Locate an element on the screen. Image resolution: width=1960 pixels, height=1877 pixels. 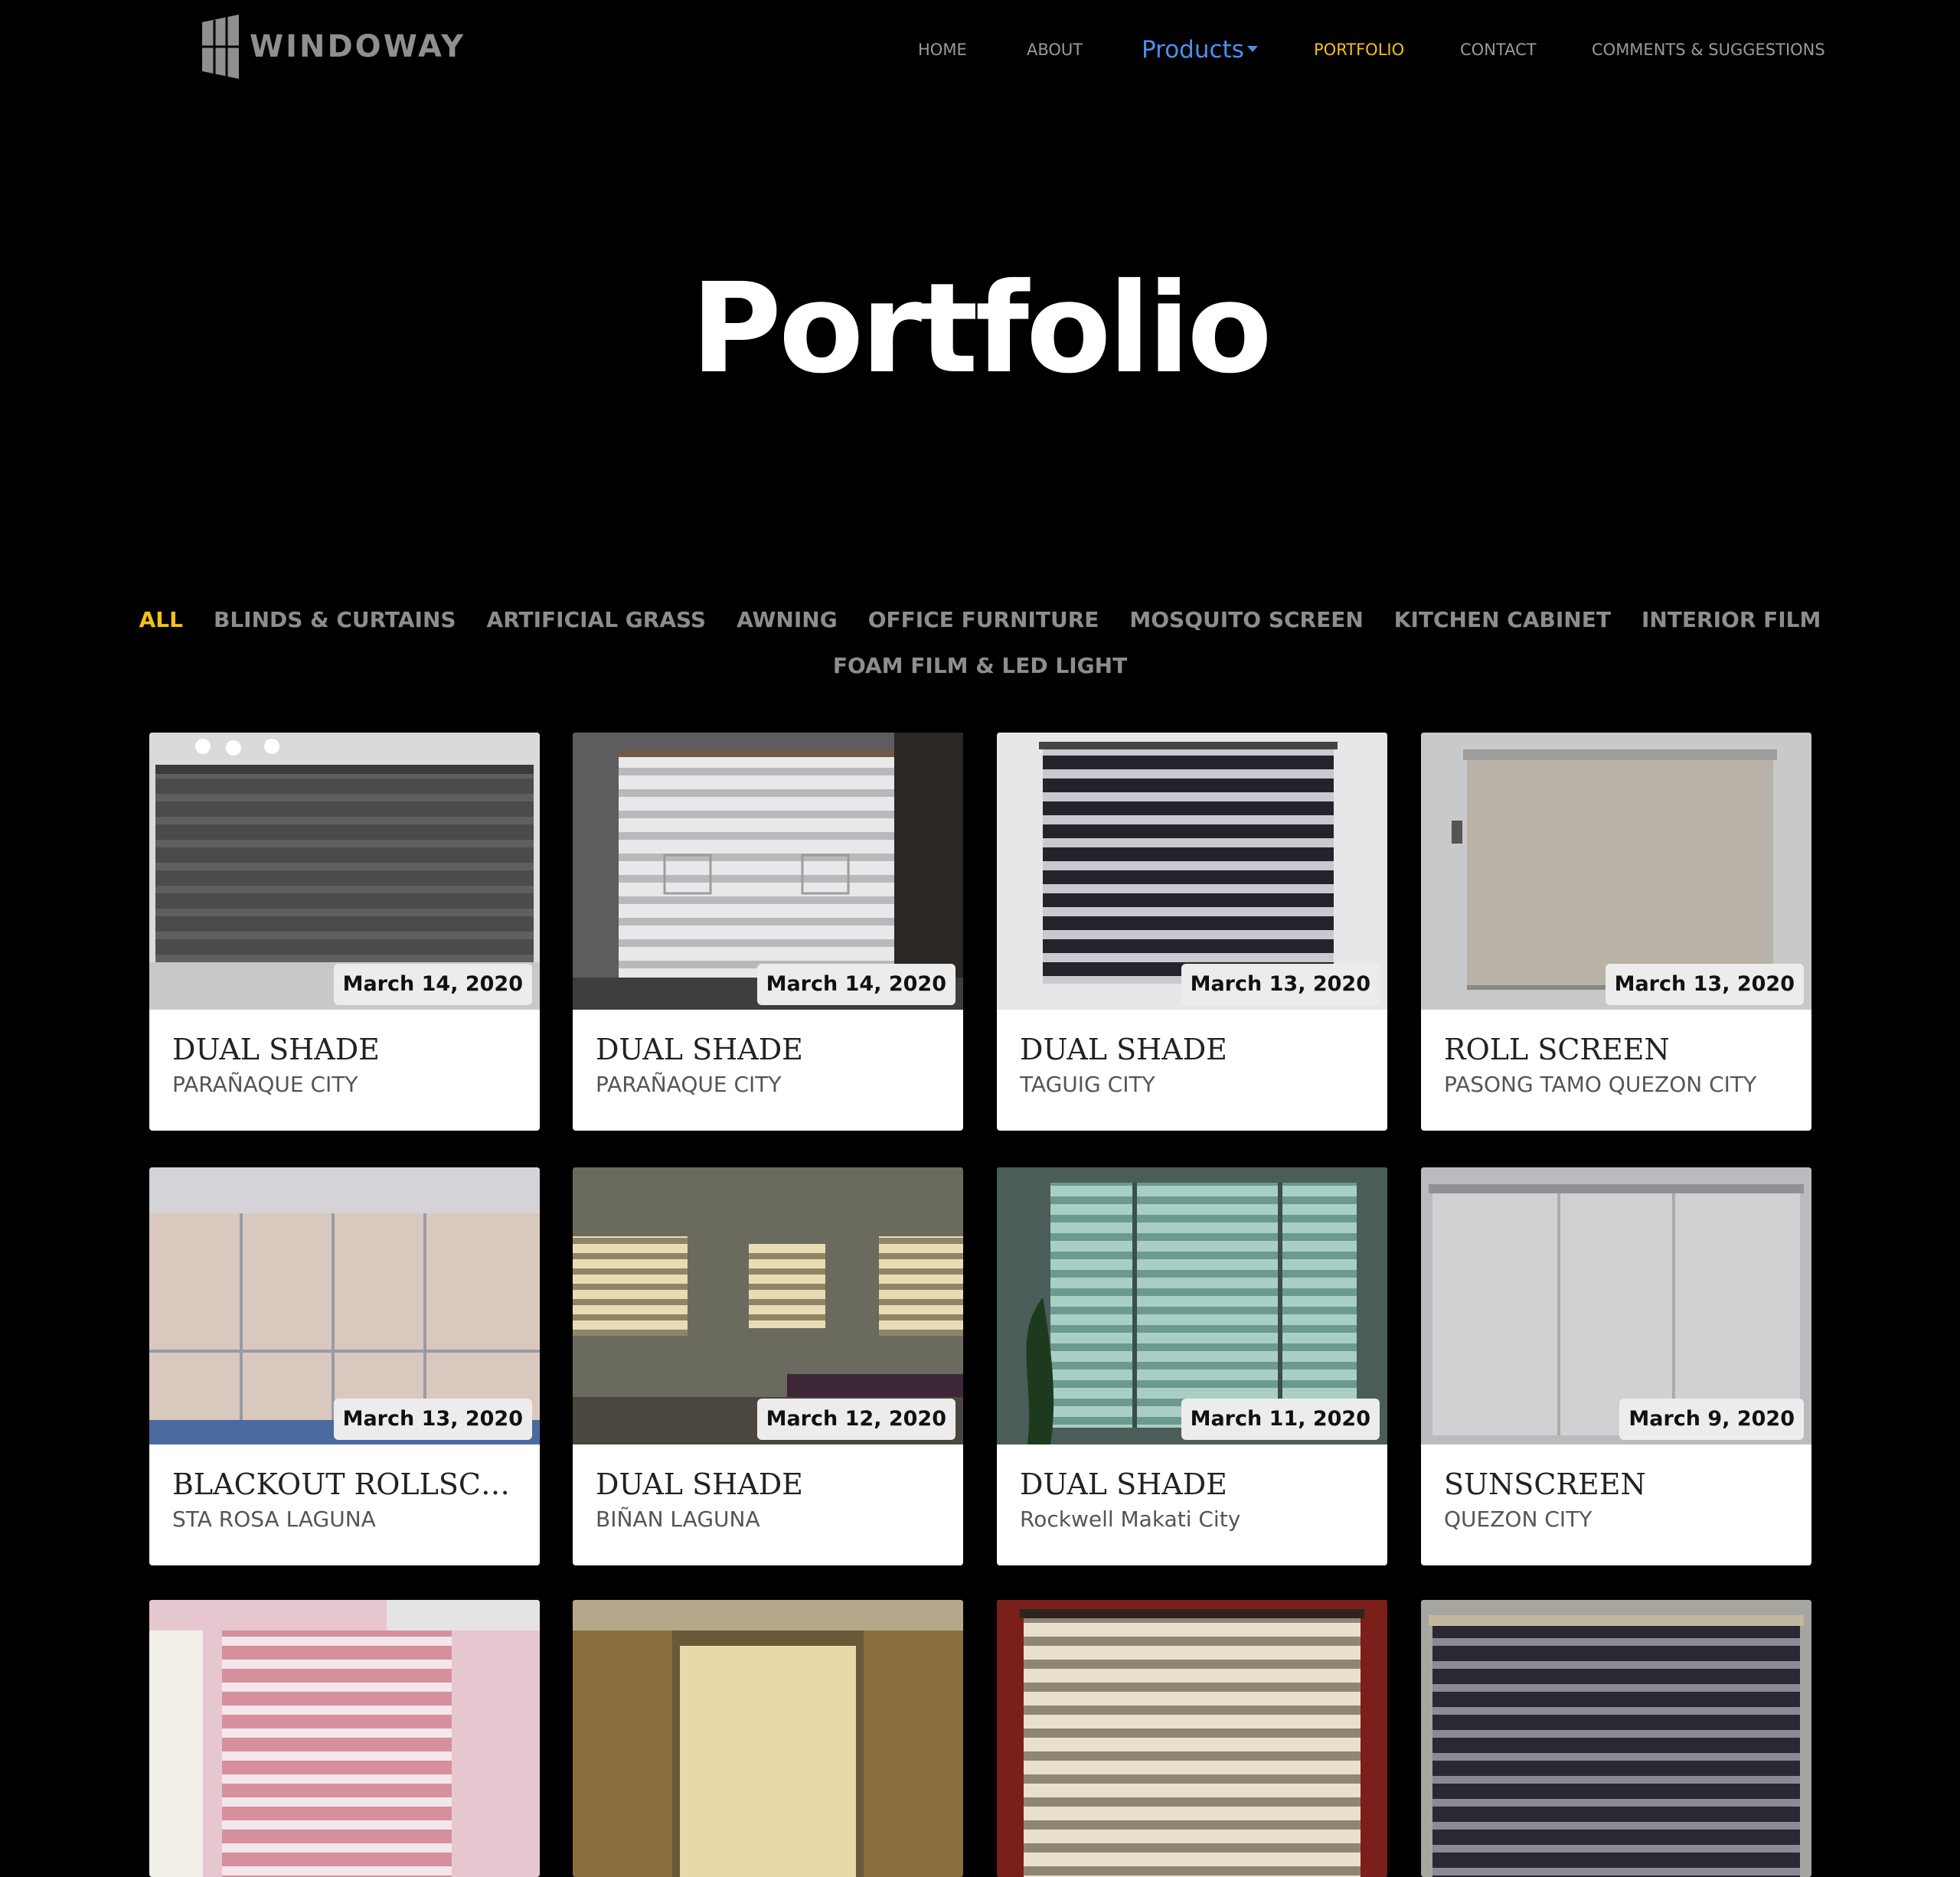
filter-row-2: FOAM FILM & LED LIGHT is located at coordinates (980, 666).